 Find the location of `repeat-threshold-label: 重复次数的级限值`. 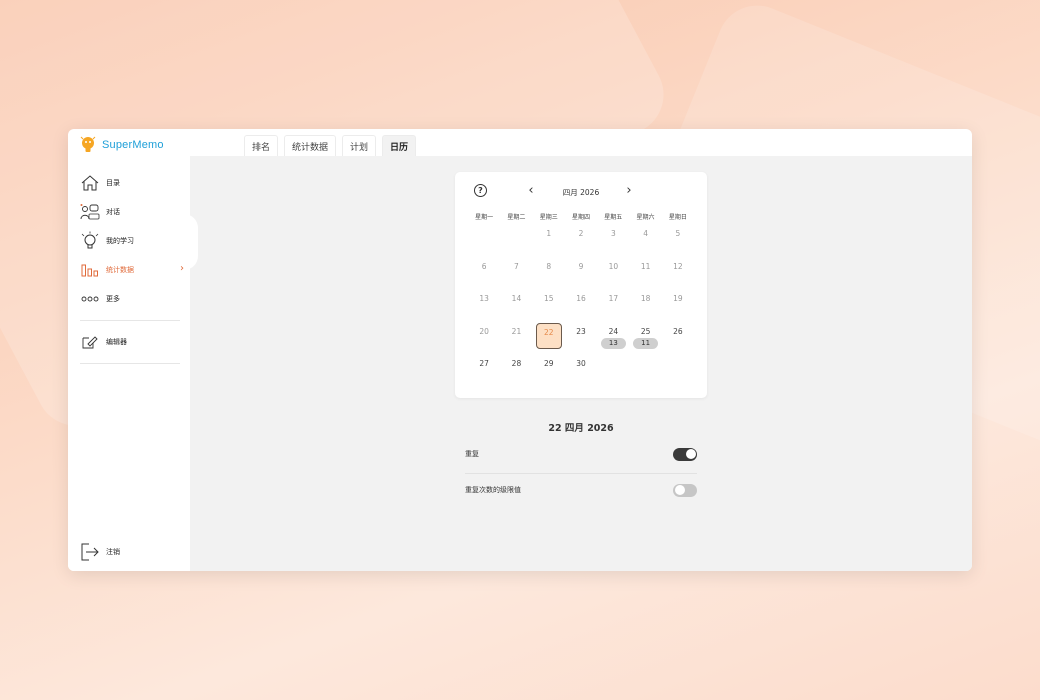

repeat-threshold-label: 重复次数的级限值 is located at coordinates (493, 490).